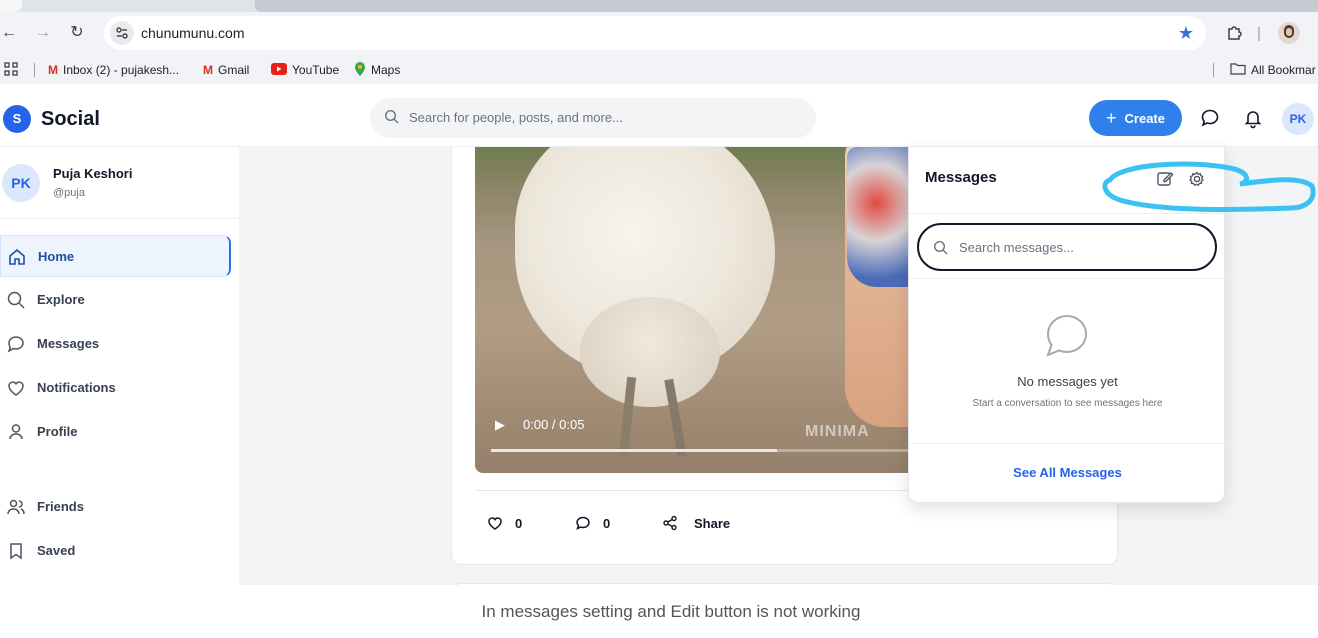  What do you see at coordinates (1067, 335) in the screenshot?
I see `chat-bubble-icon` at bounding box center [1067, 335].